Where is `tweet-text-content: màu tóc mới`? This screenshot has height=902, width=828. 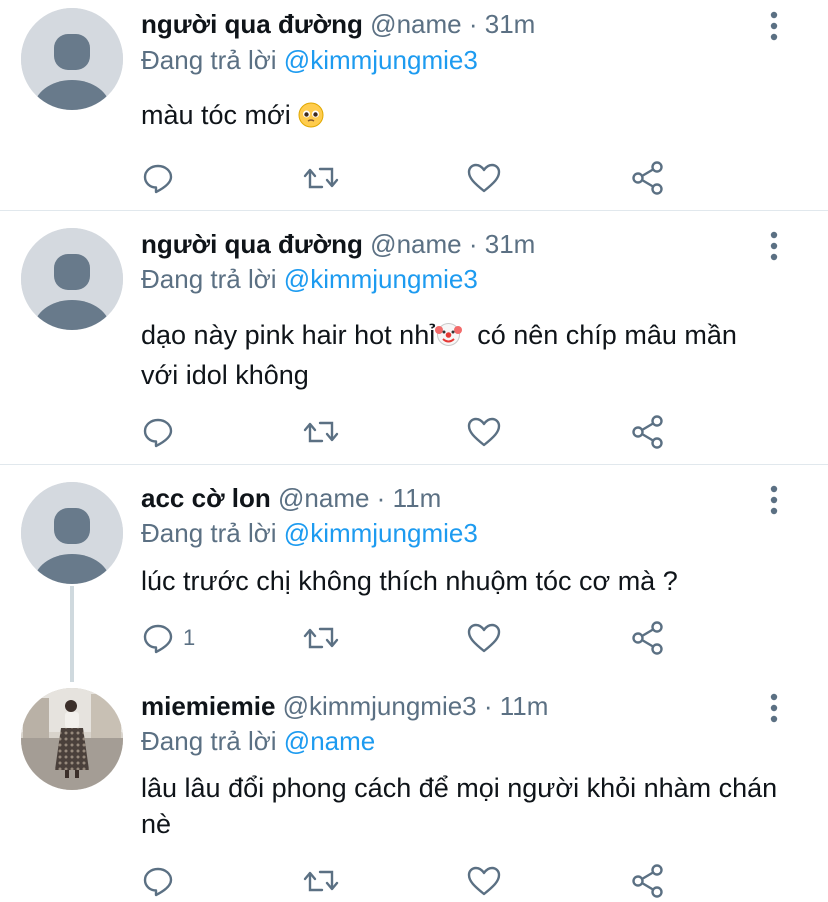 tweet-text-content: màu tóc mới is located at coordinates (216, 115).